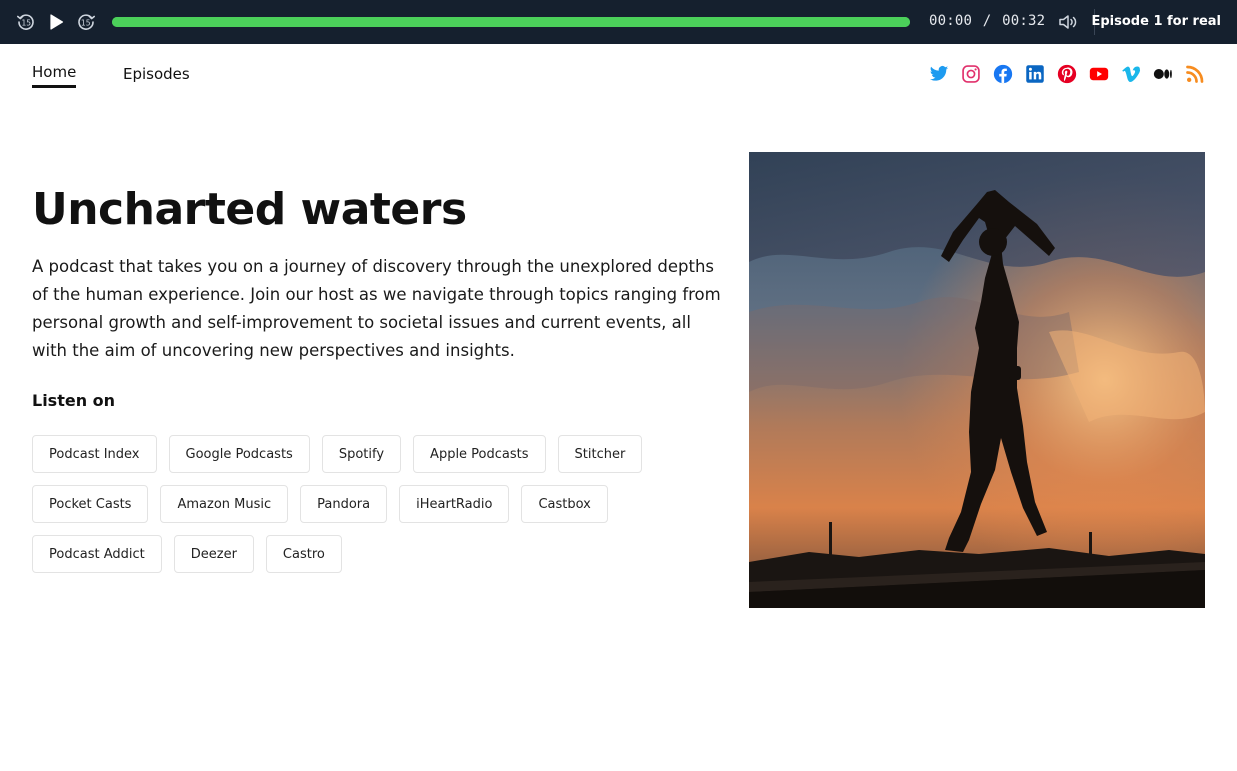 The image size is (1237, 771). I want to click on progress-bar, so click(511, 22).